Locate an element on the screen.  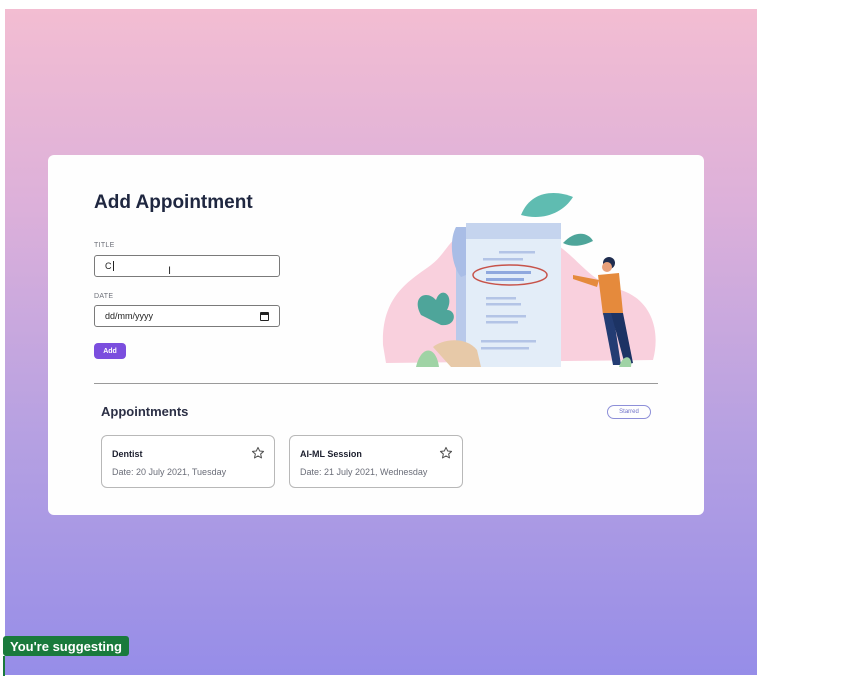
suggesting-mode-badge: You're suggesting is located at coordinates (66, 646).